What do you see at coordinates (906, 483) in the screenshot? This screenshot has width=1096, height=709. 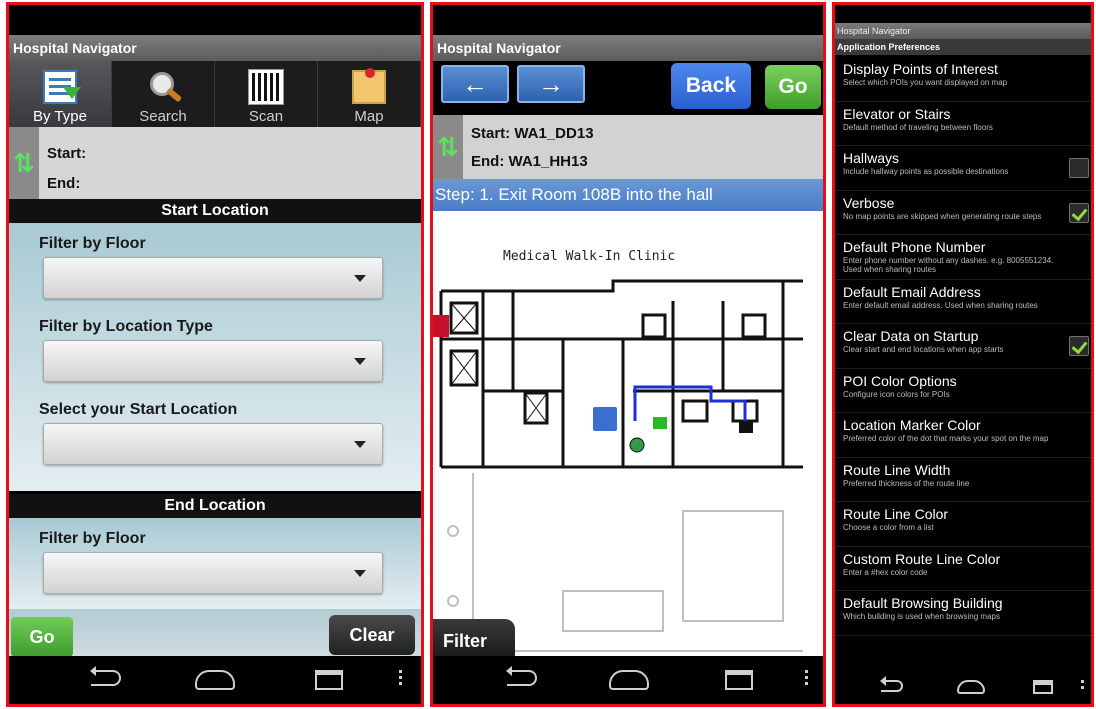 I see `pref-summary: Preferred thickness of the route line` at bounding box center [906, 483].